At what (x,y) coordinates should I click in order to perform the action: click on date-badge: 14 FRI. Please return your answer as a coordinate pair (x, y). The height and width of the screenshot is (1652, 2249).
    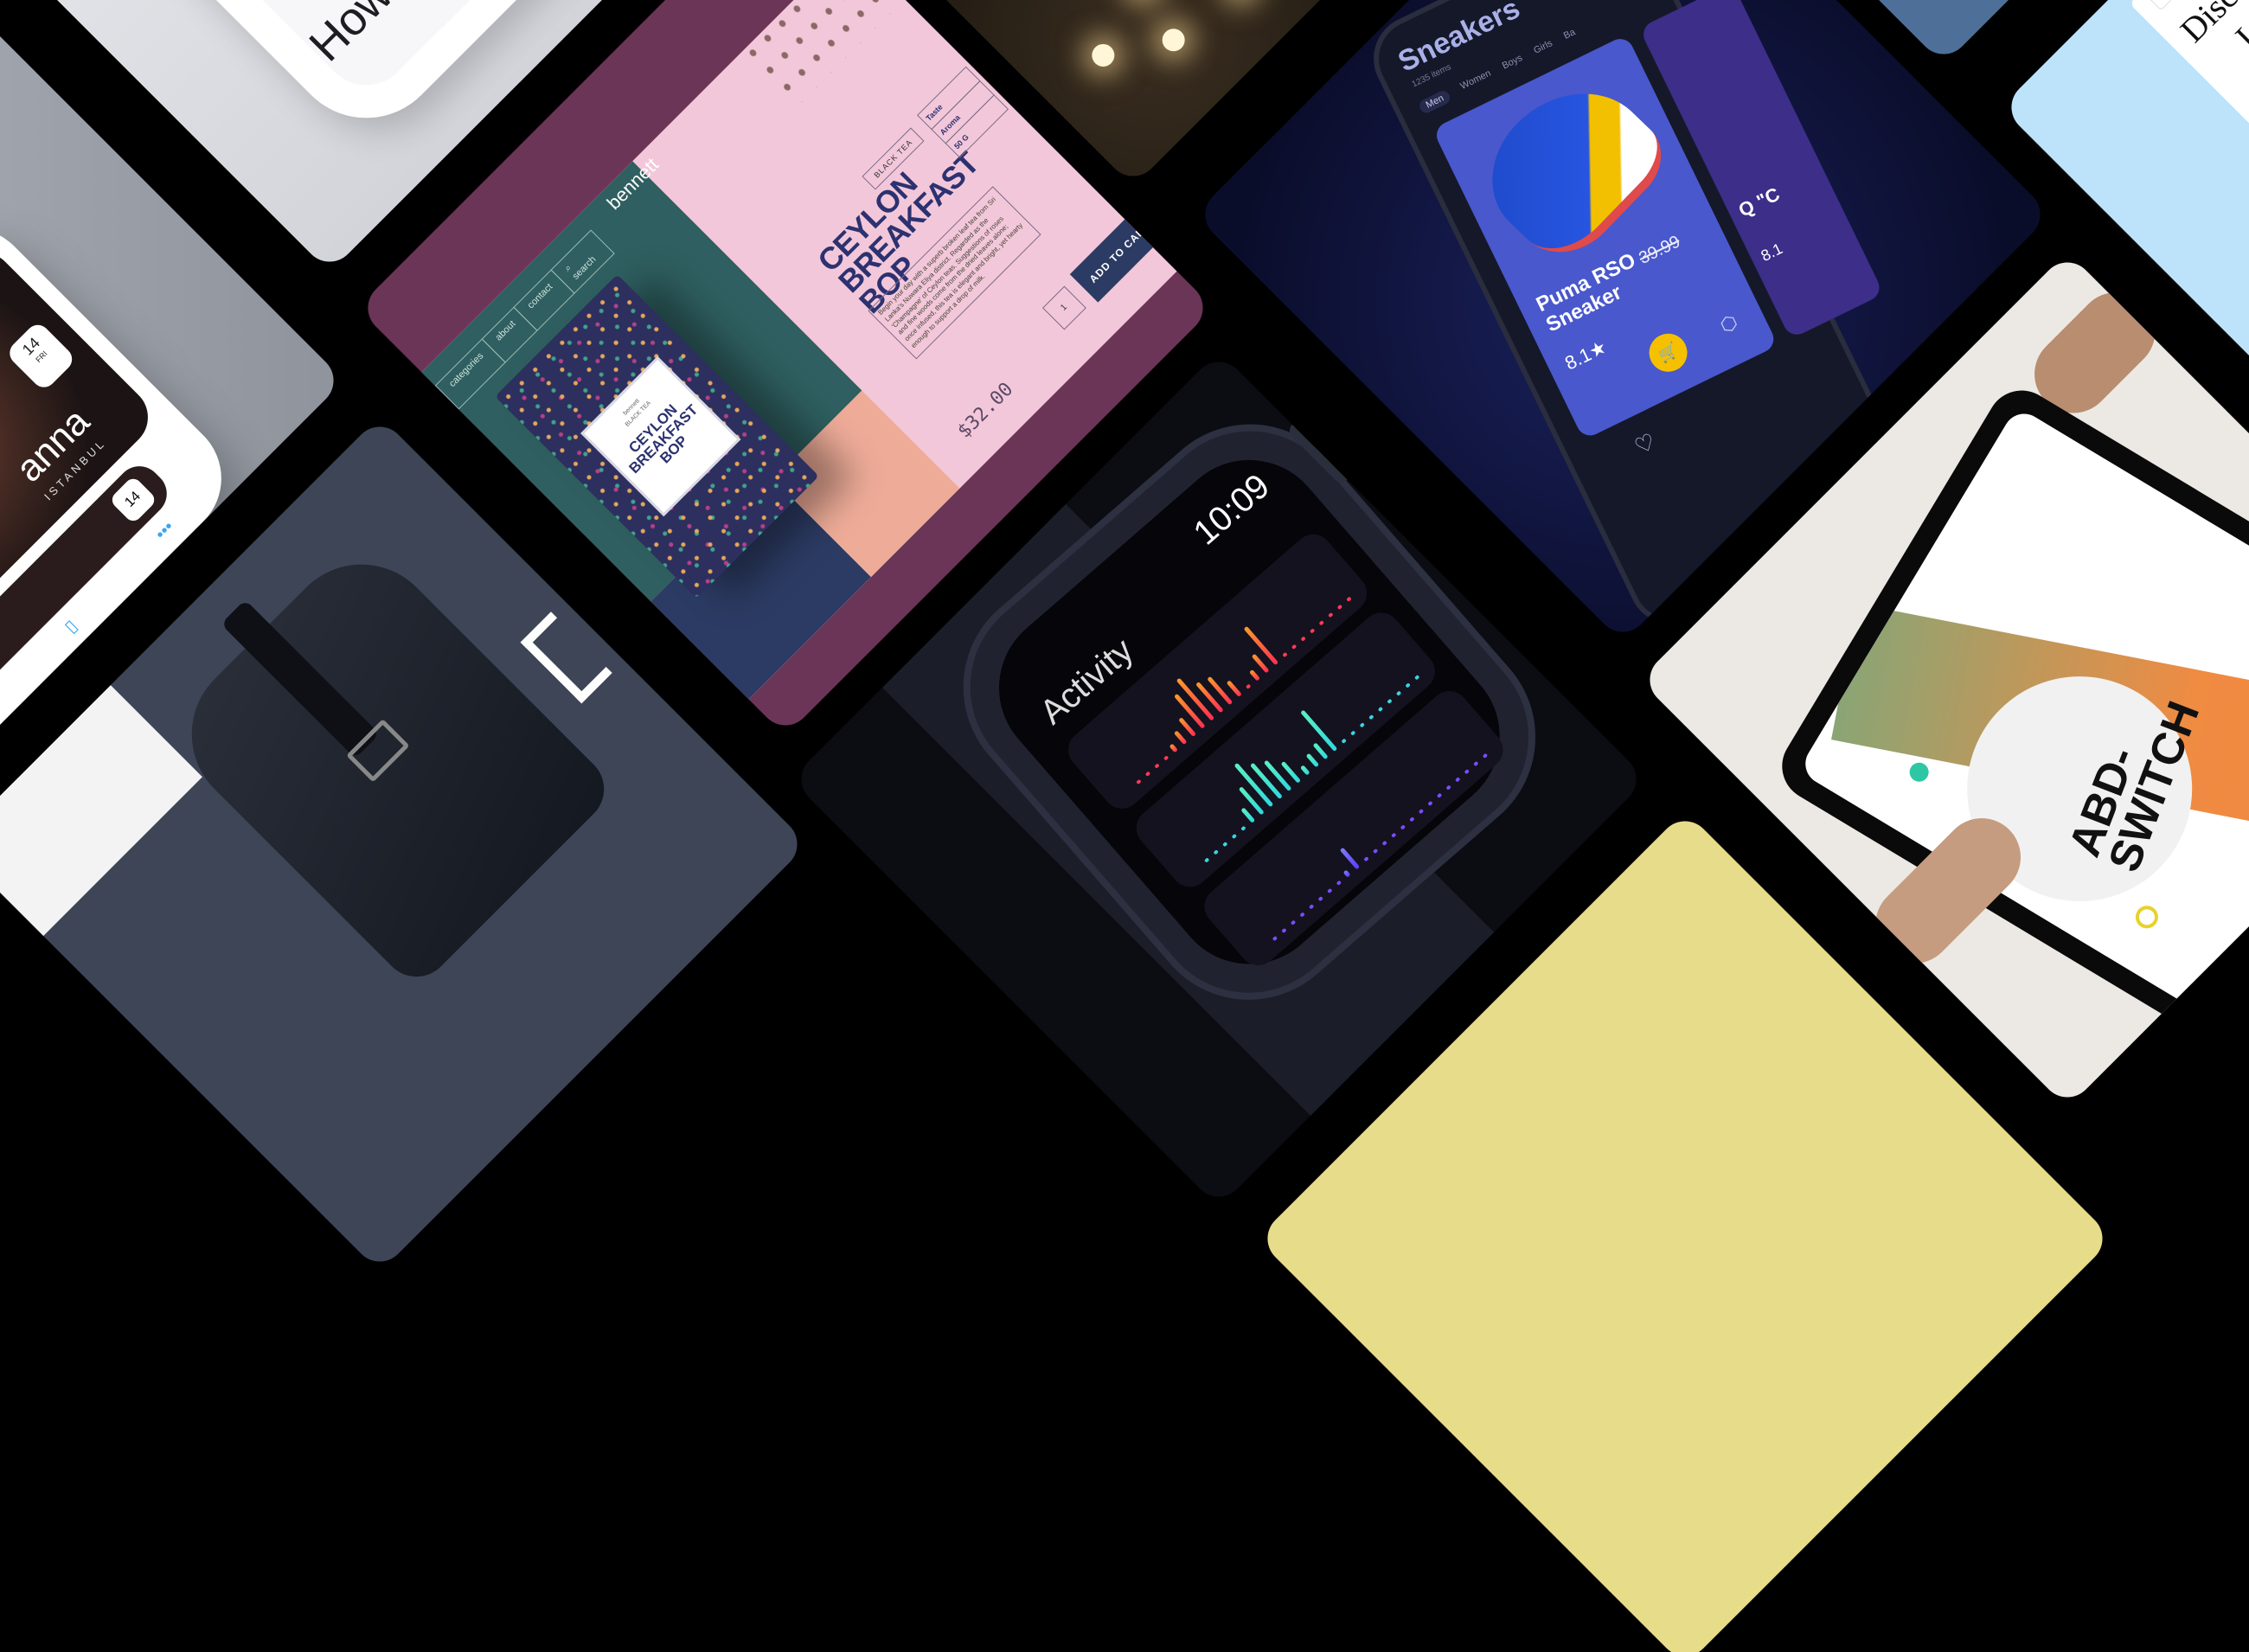
    Looking at the image, I should click on (40, 356).